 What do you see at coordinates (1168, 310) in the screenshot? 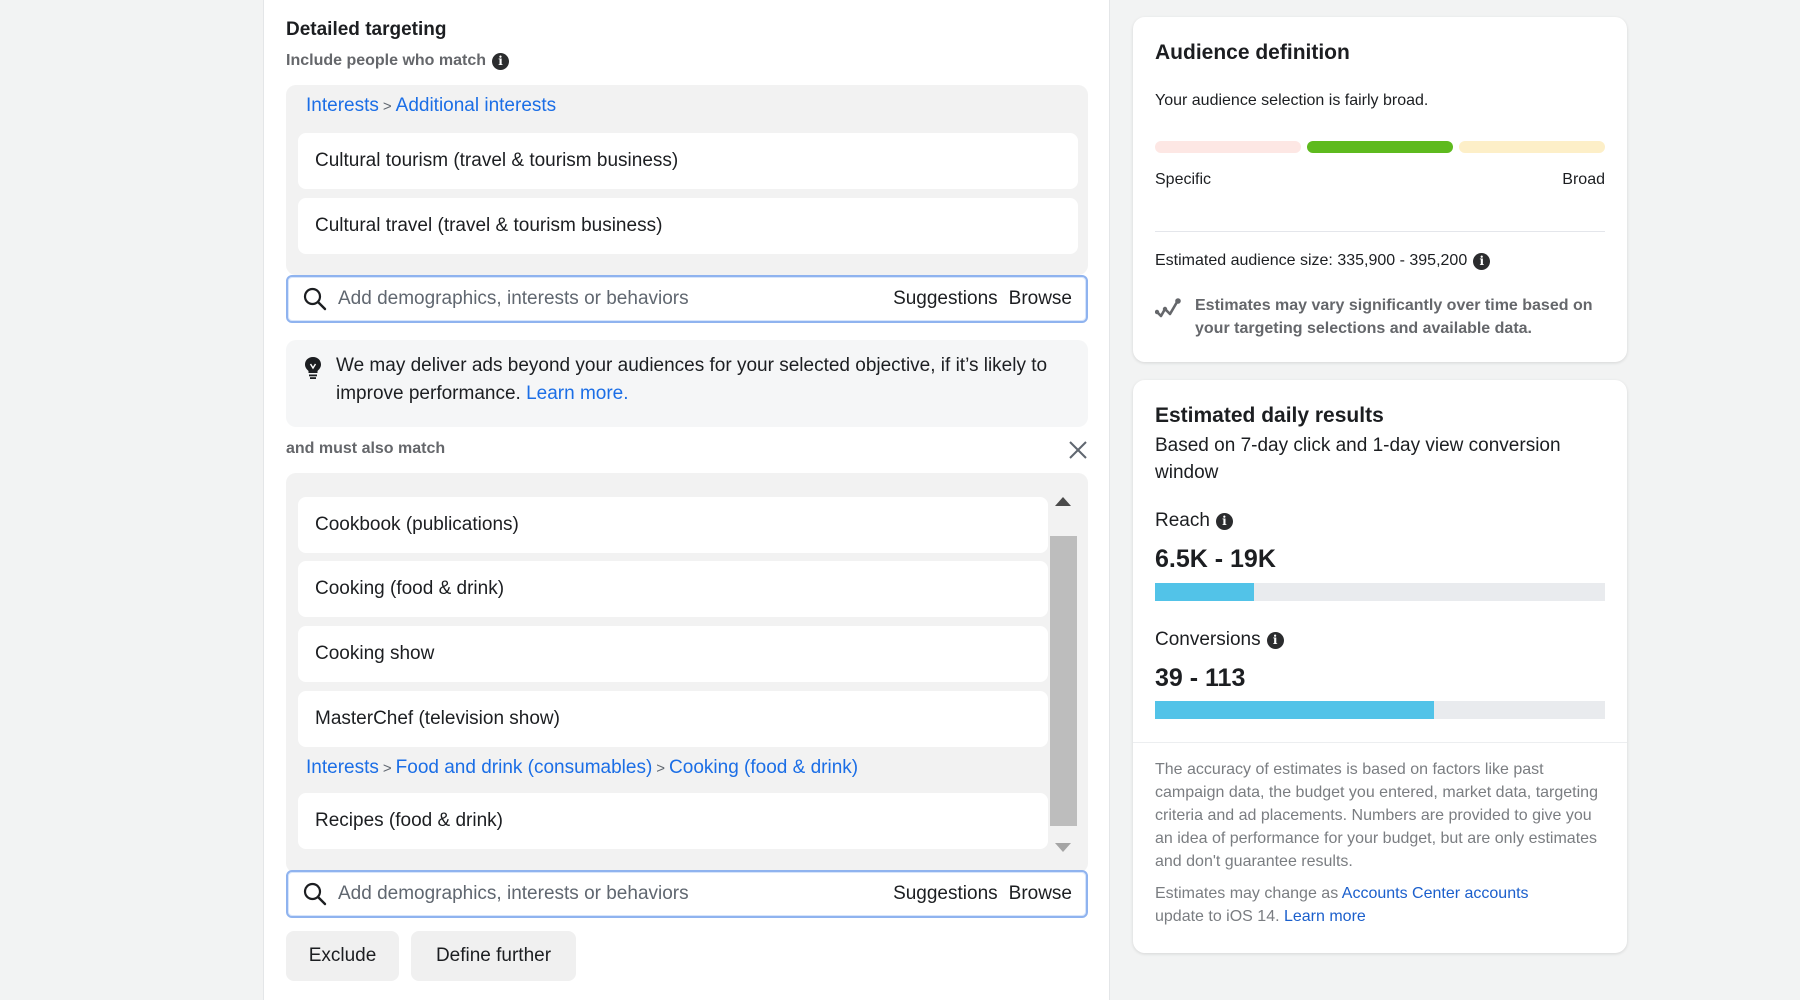
I see `trend-line-icon` at bounding box center [1168, 310].